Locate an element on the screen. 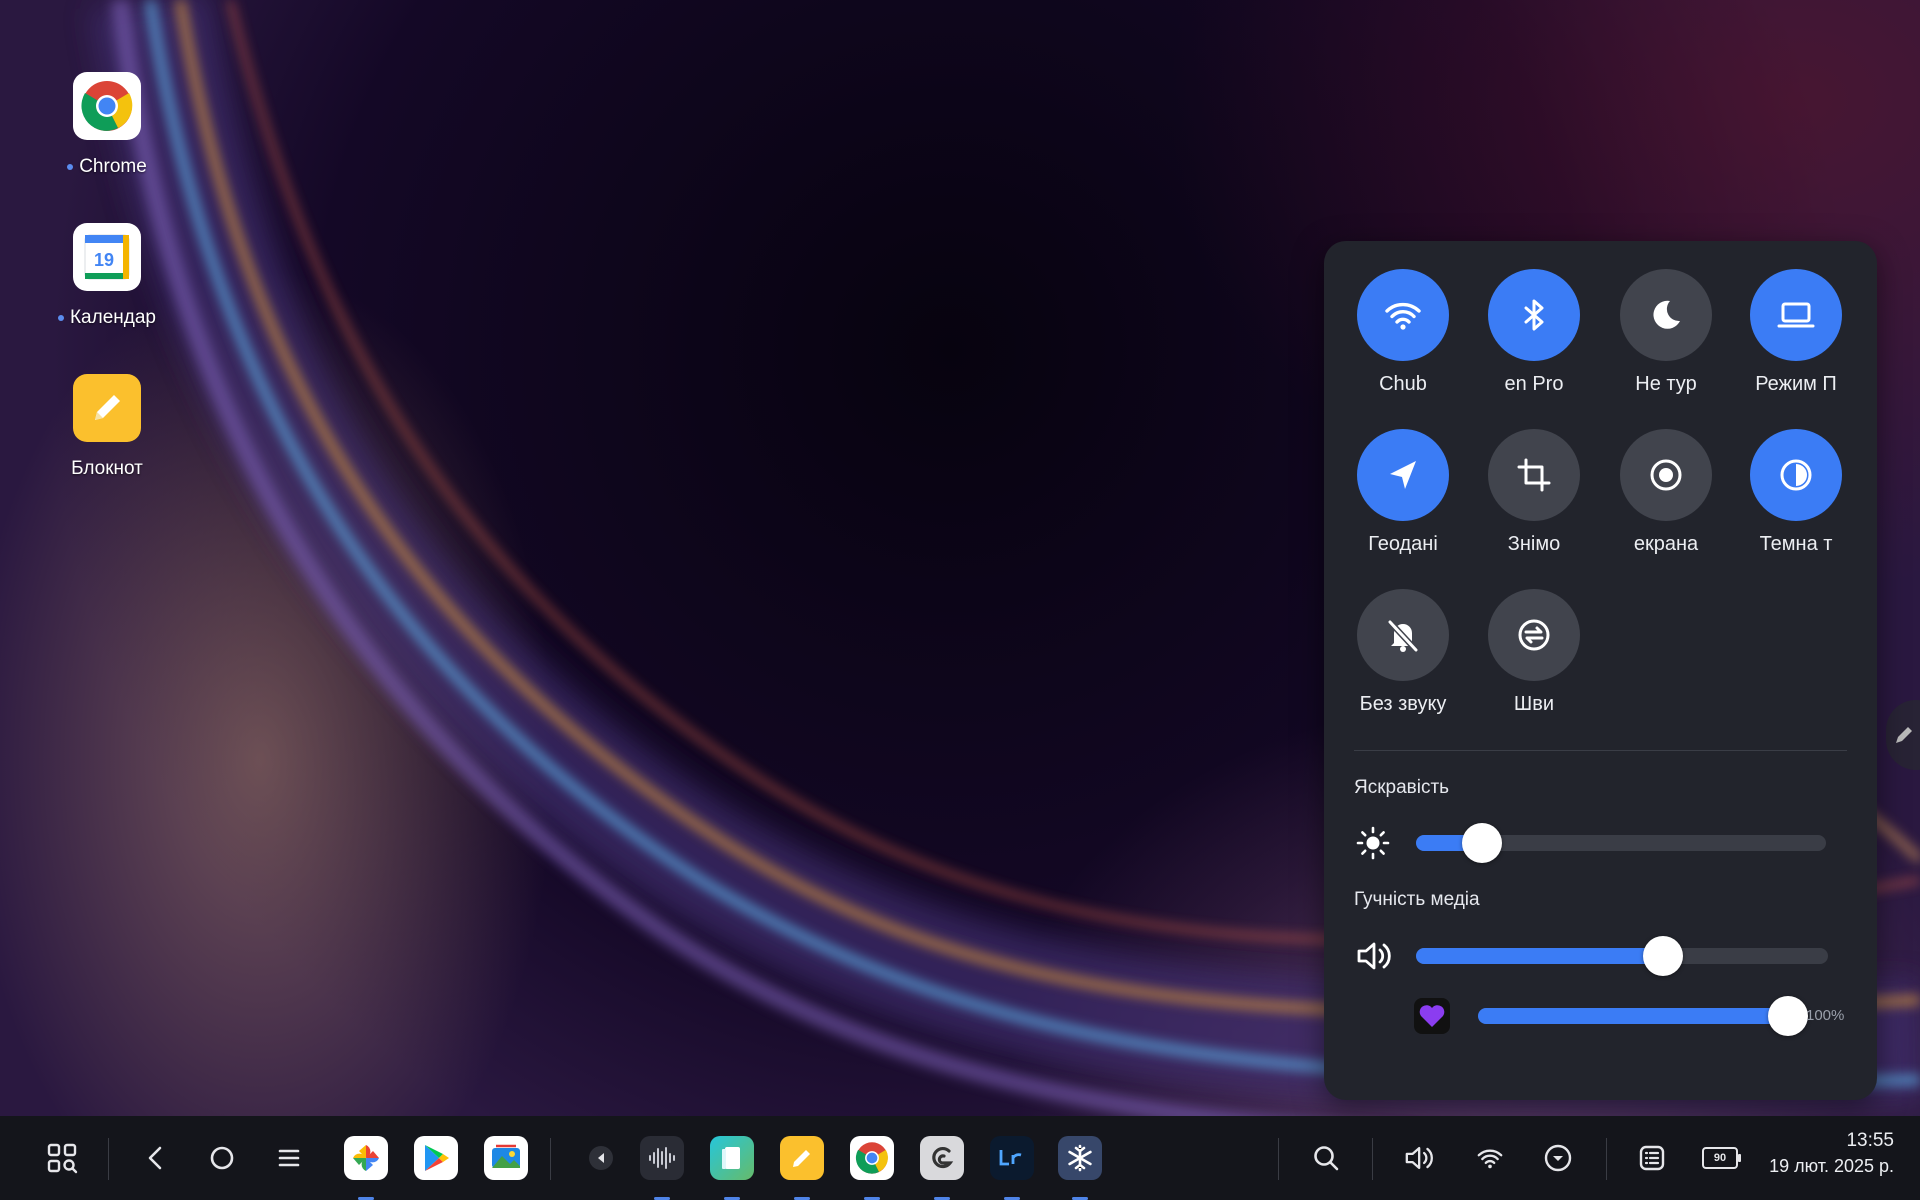 This screenshot has width=1920, height=1200. taskbar-app-snowflake is located at coordinates (1080, 1158).